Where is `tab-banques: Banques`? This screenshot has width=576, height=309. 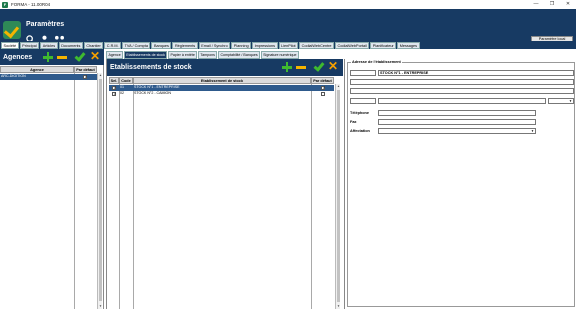 tab-banques: Banques is located at coordinates (161, 45).